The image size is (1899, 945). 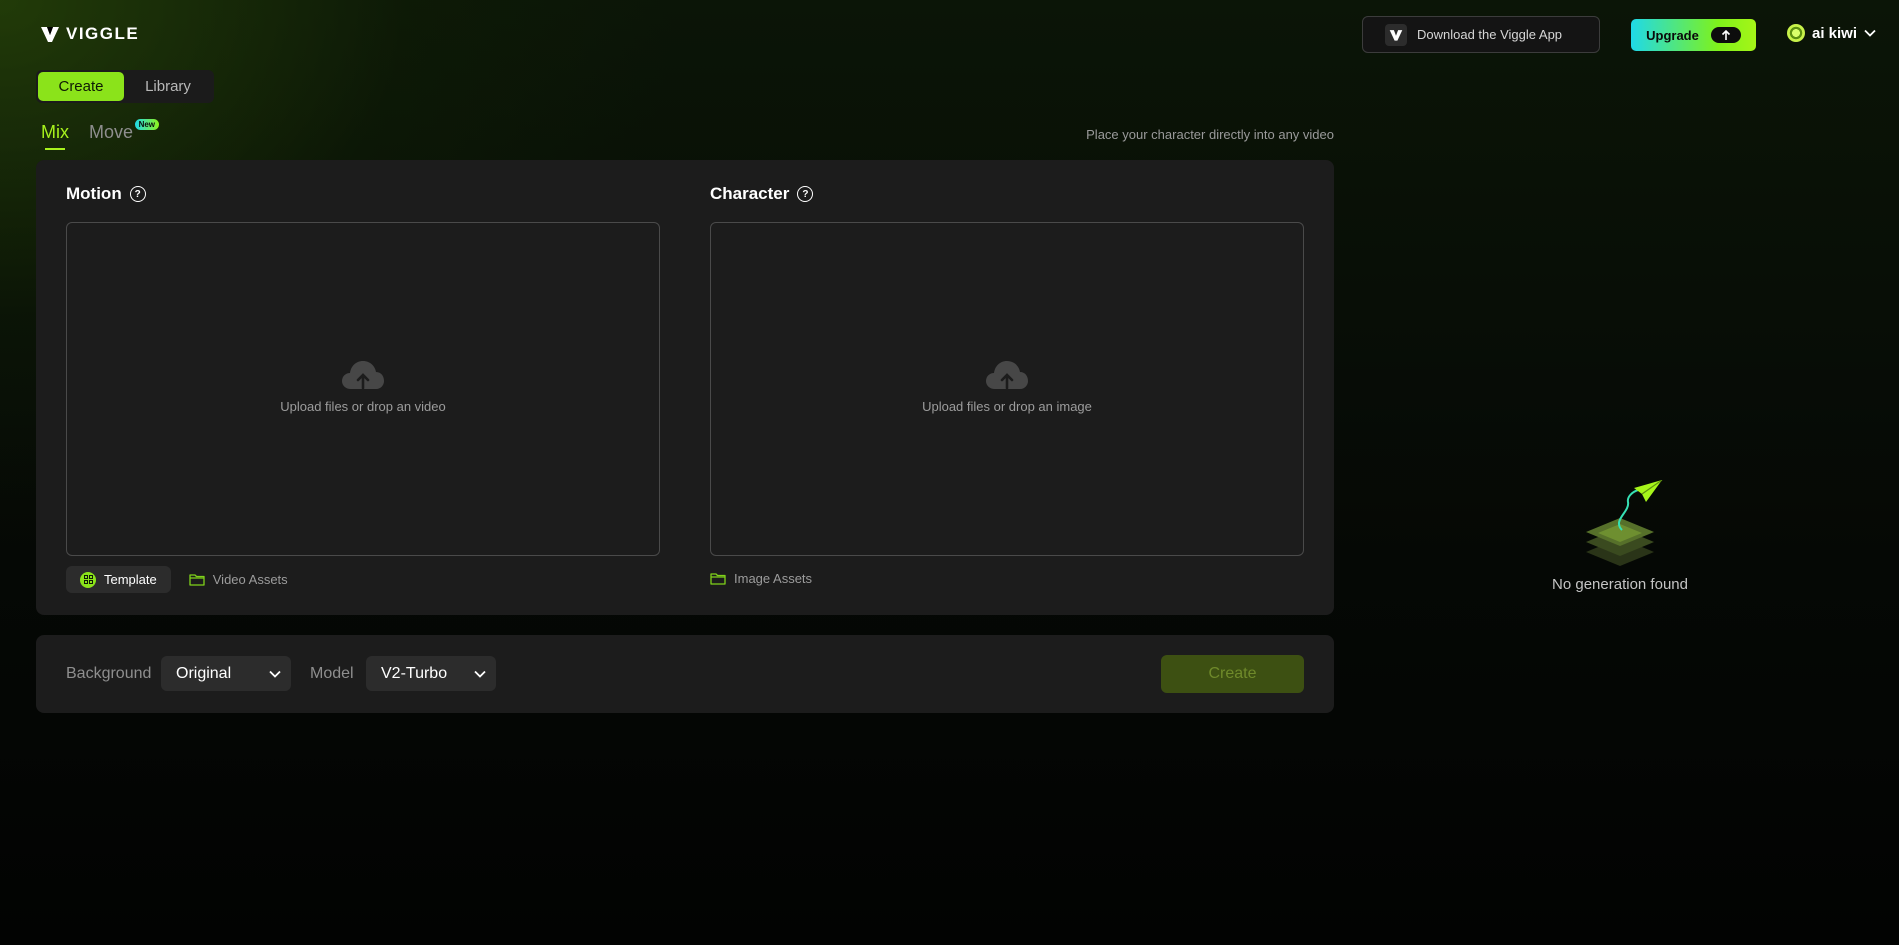 I want to click on character-assets-row: Image Assets, so click(x=761, y=578).